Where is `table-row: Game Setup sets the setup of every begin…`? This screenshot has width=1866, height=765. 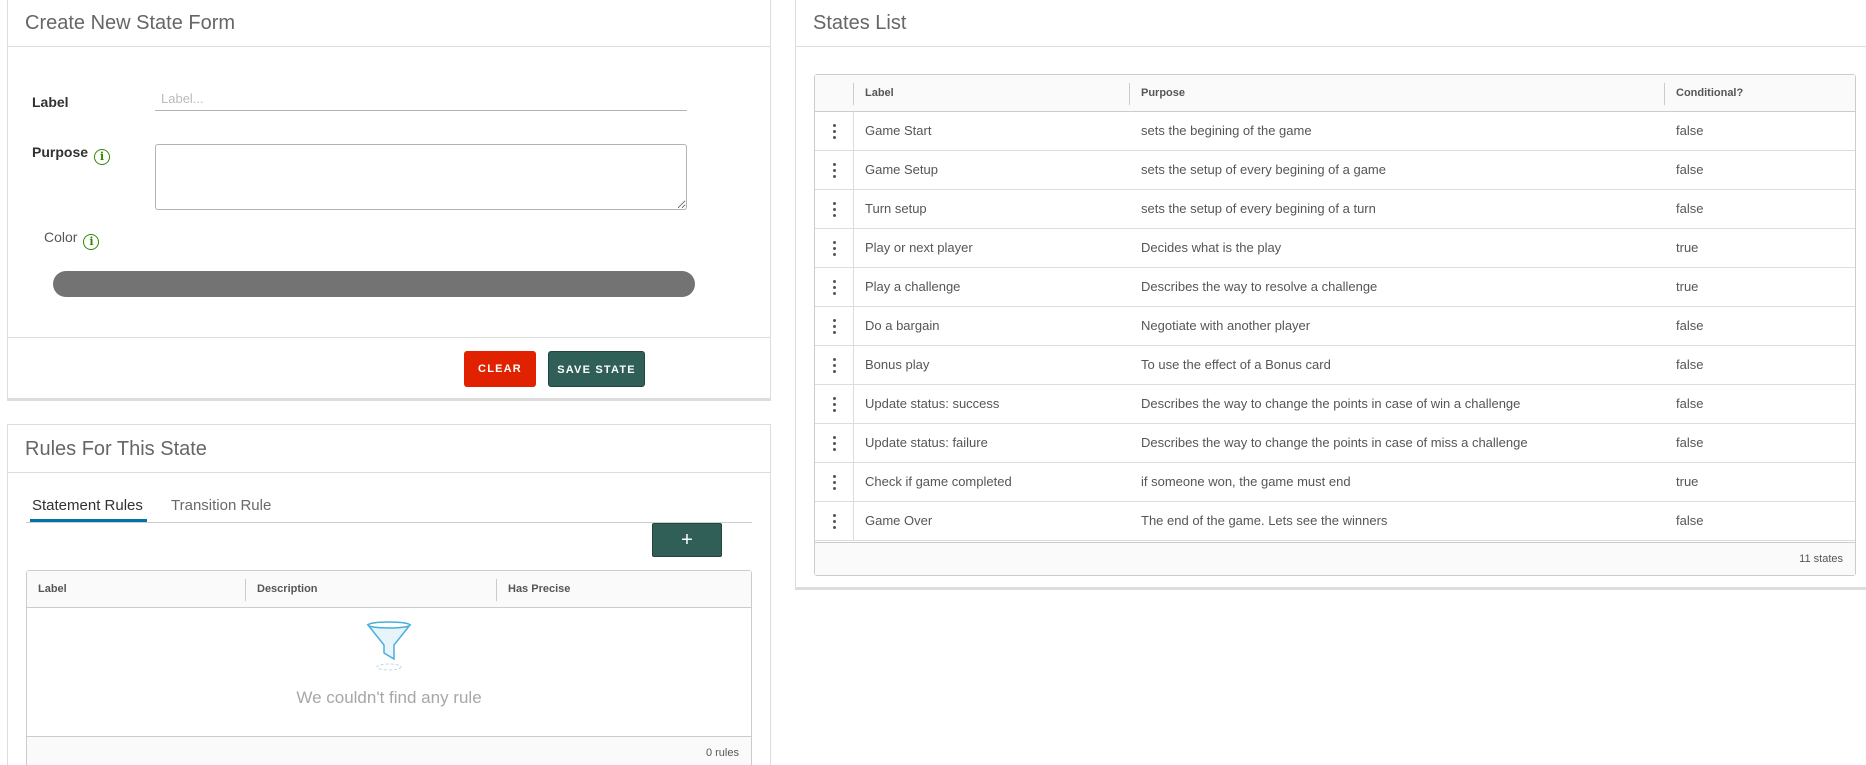 table-row: Game Setup sets the setup of every begin… is located at coordinates (1335, 170).